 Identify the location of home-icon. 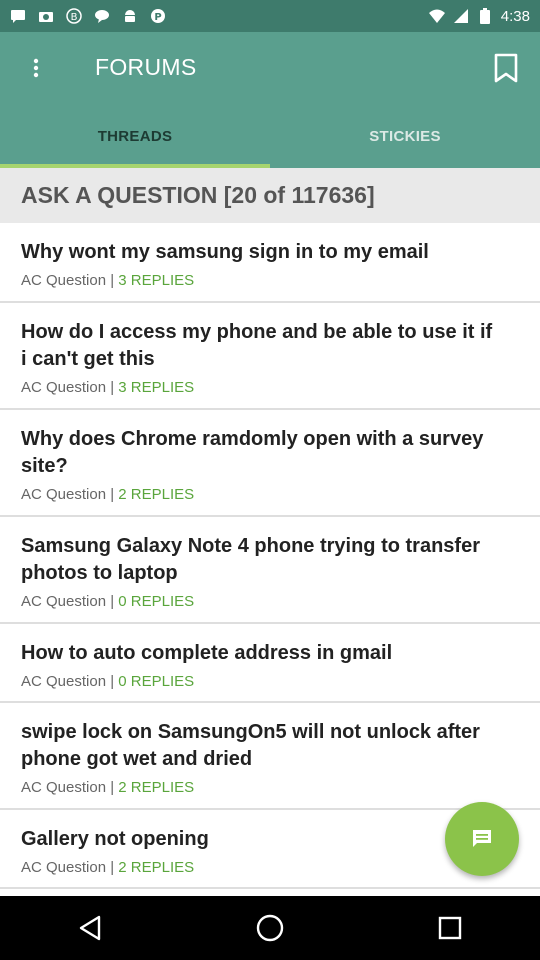
(270, 928).